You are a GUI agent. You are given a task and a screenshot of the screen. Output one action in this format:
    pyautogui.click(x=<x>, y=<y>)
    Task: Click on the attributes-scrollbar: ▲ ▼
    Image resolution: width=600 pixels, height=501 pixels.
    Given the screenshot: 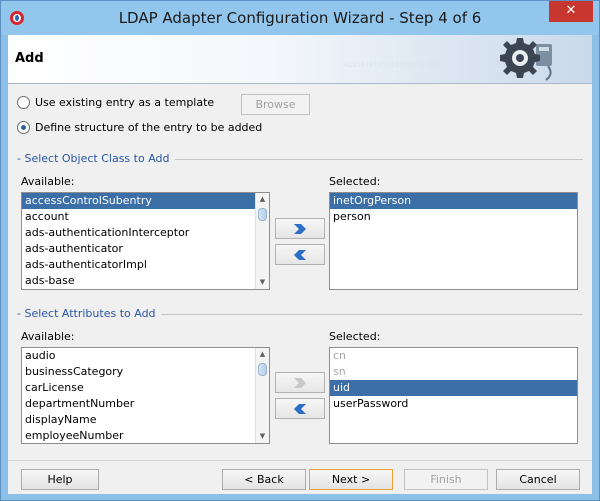 What is the action you would take?
    pyautogui.click(x=262, y=395)
    